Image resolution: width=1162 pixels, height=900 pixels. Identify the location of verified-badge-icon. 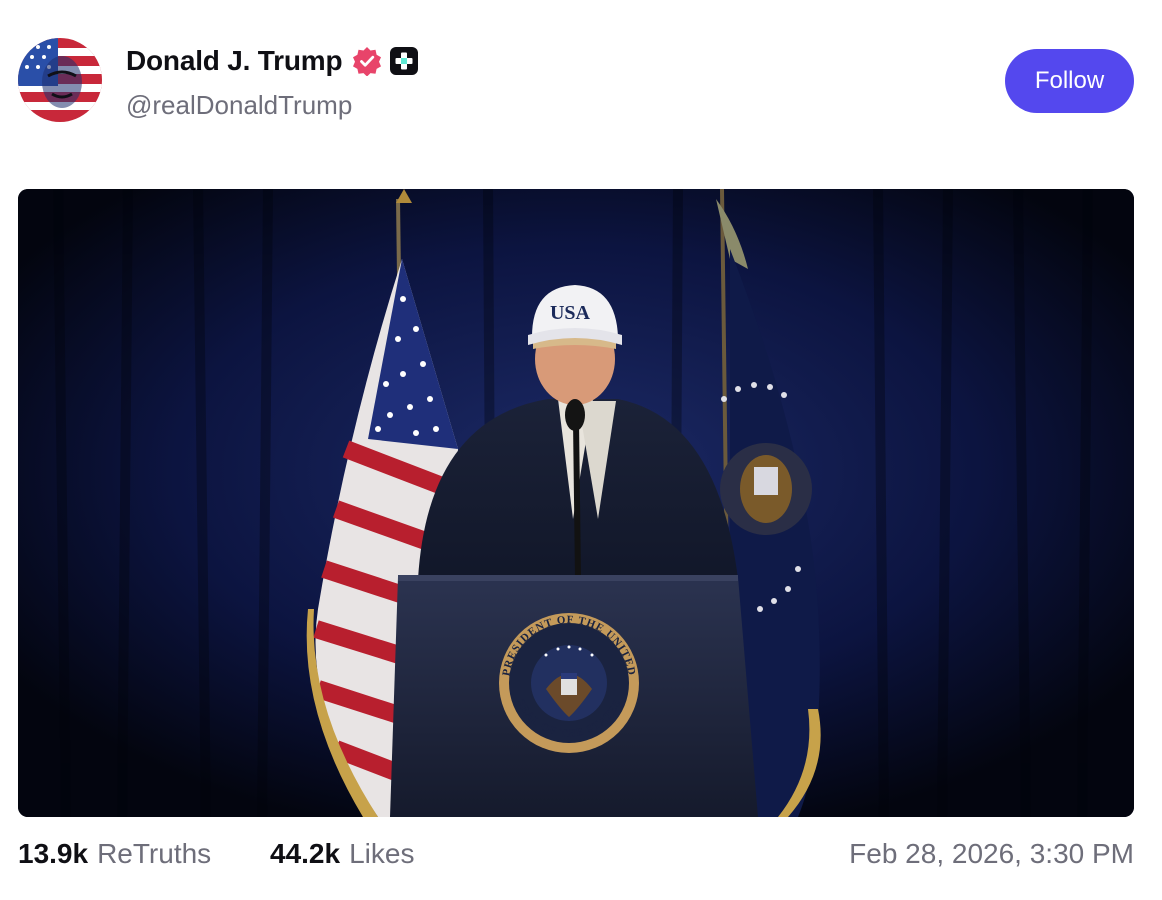
(367, 61).